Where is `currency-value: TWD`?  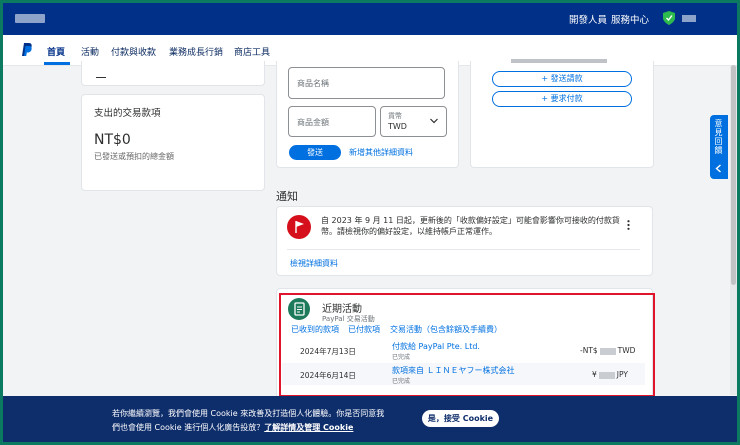
currency-value: TWD is located at coordinates (397, 126).